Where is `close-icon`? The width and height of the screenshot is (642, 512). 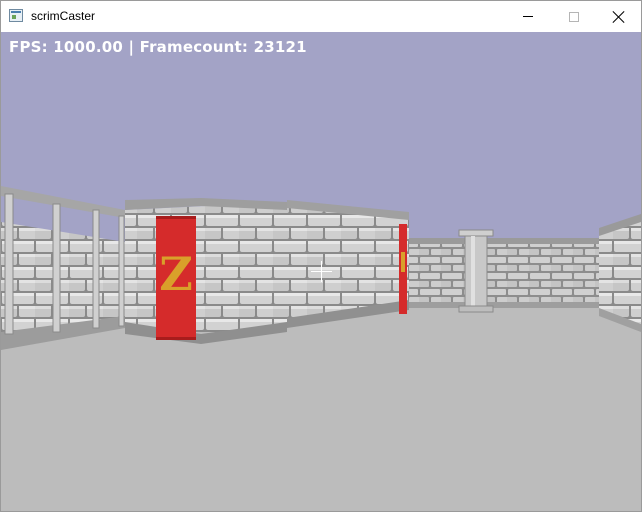
close-icon is located at coordinates (619, 17).